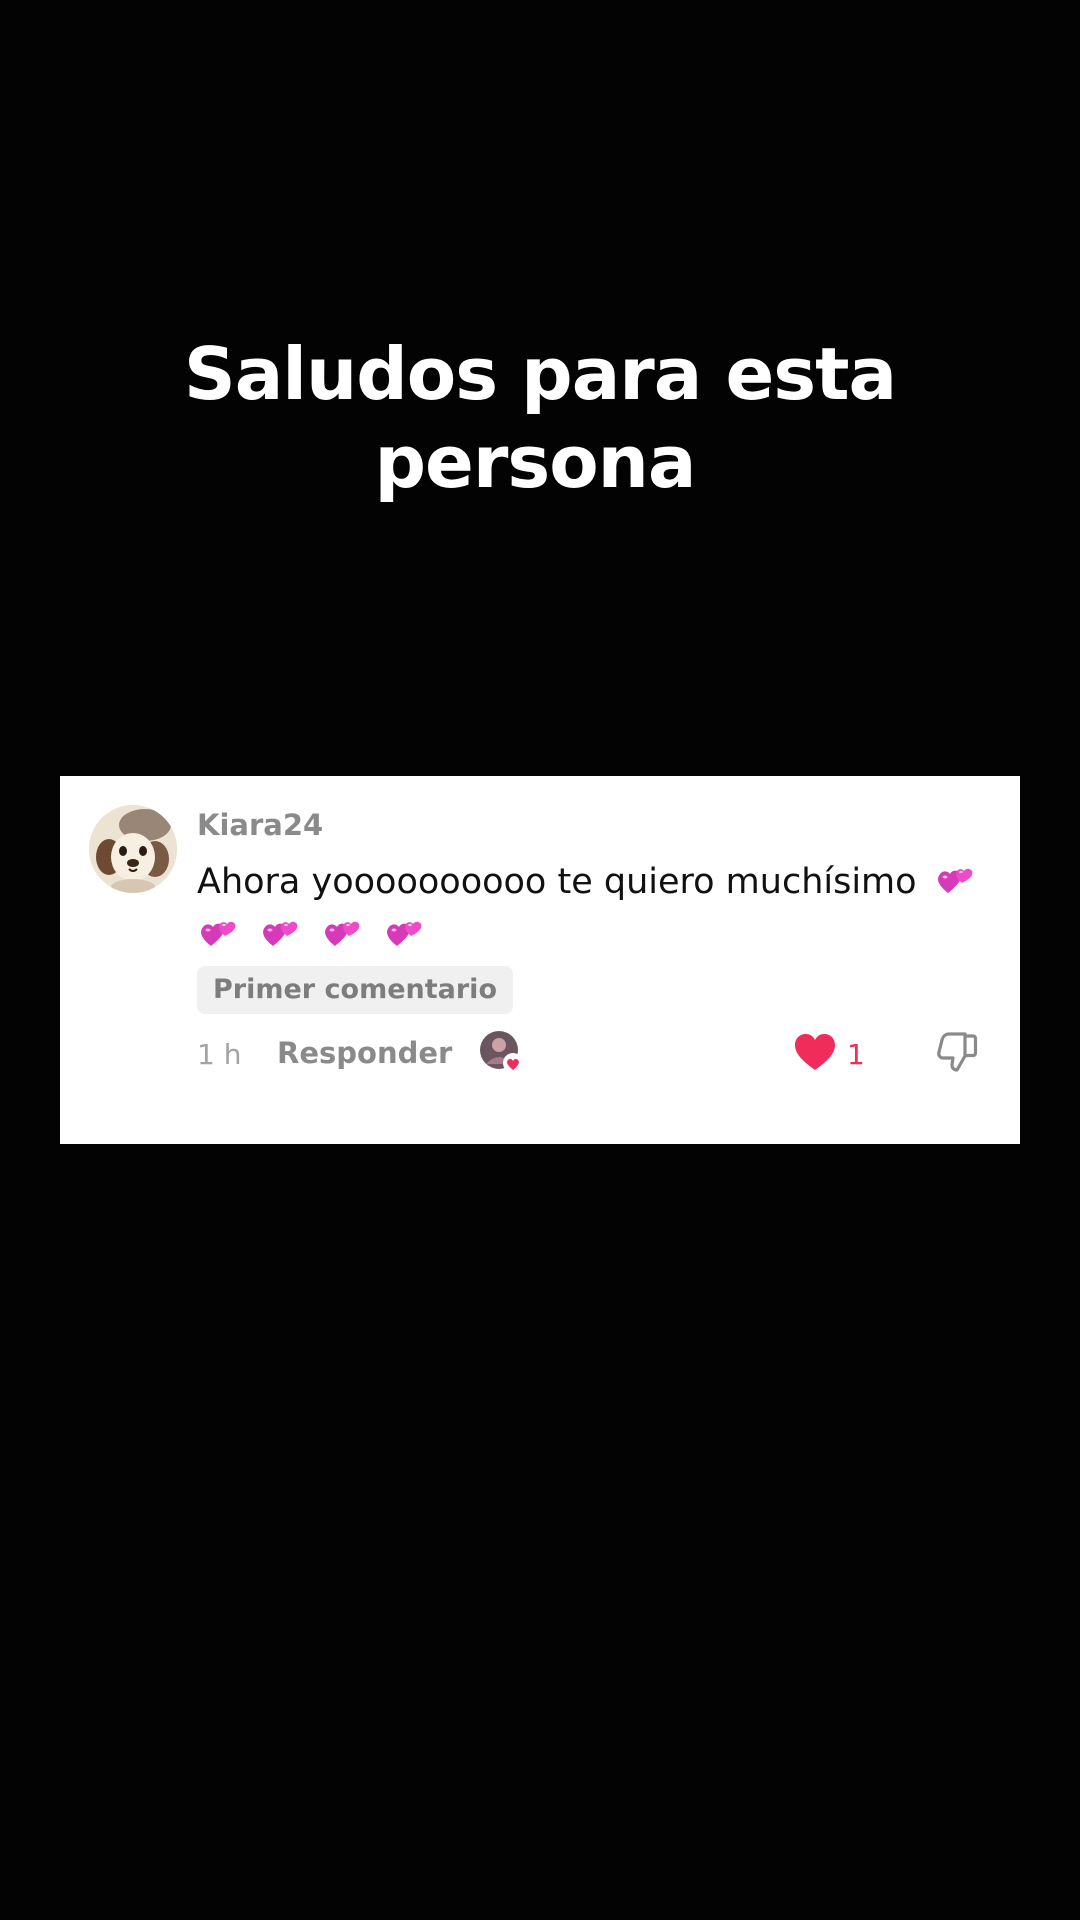 The height and width of the screenshot is (1920, 1080). What do you see at coordinates (557, 882) in the screenshot?
I see `comment-text: Ahora yoooooooooo te quiero muchísimo` at bounding box center [557, 882].